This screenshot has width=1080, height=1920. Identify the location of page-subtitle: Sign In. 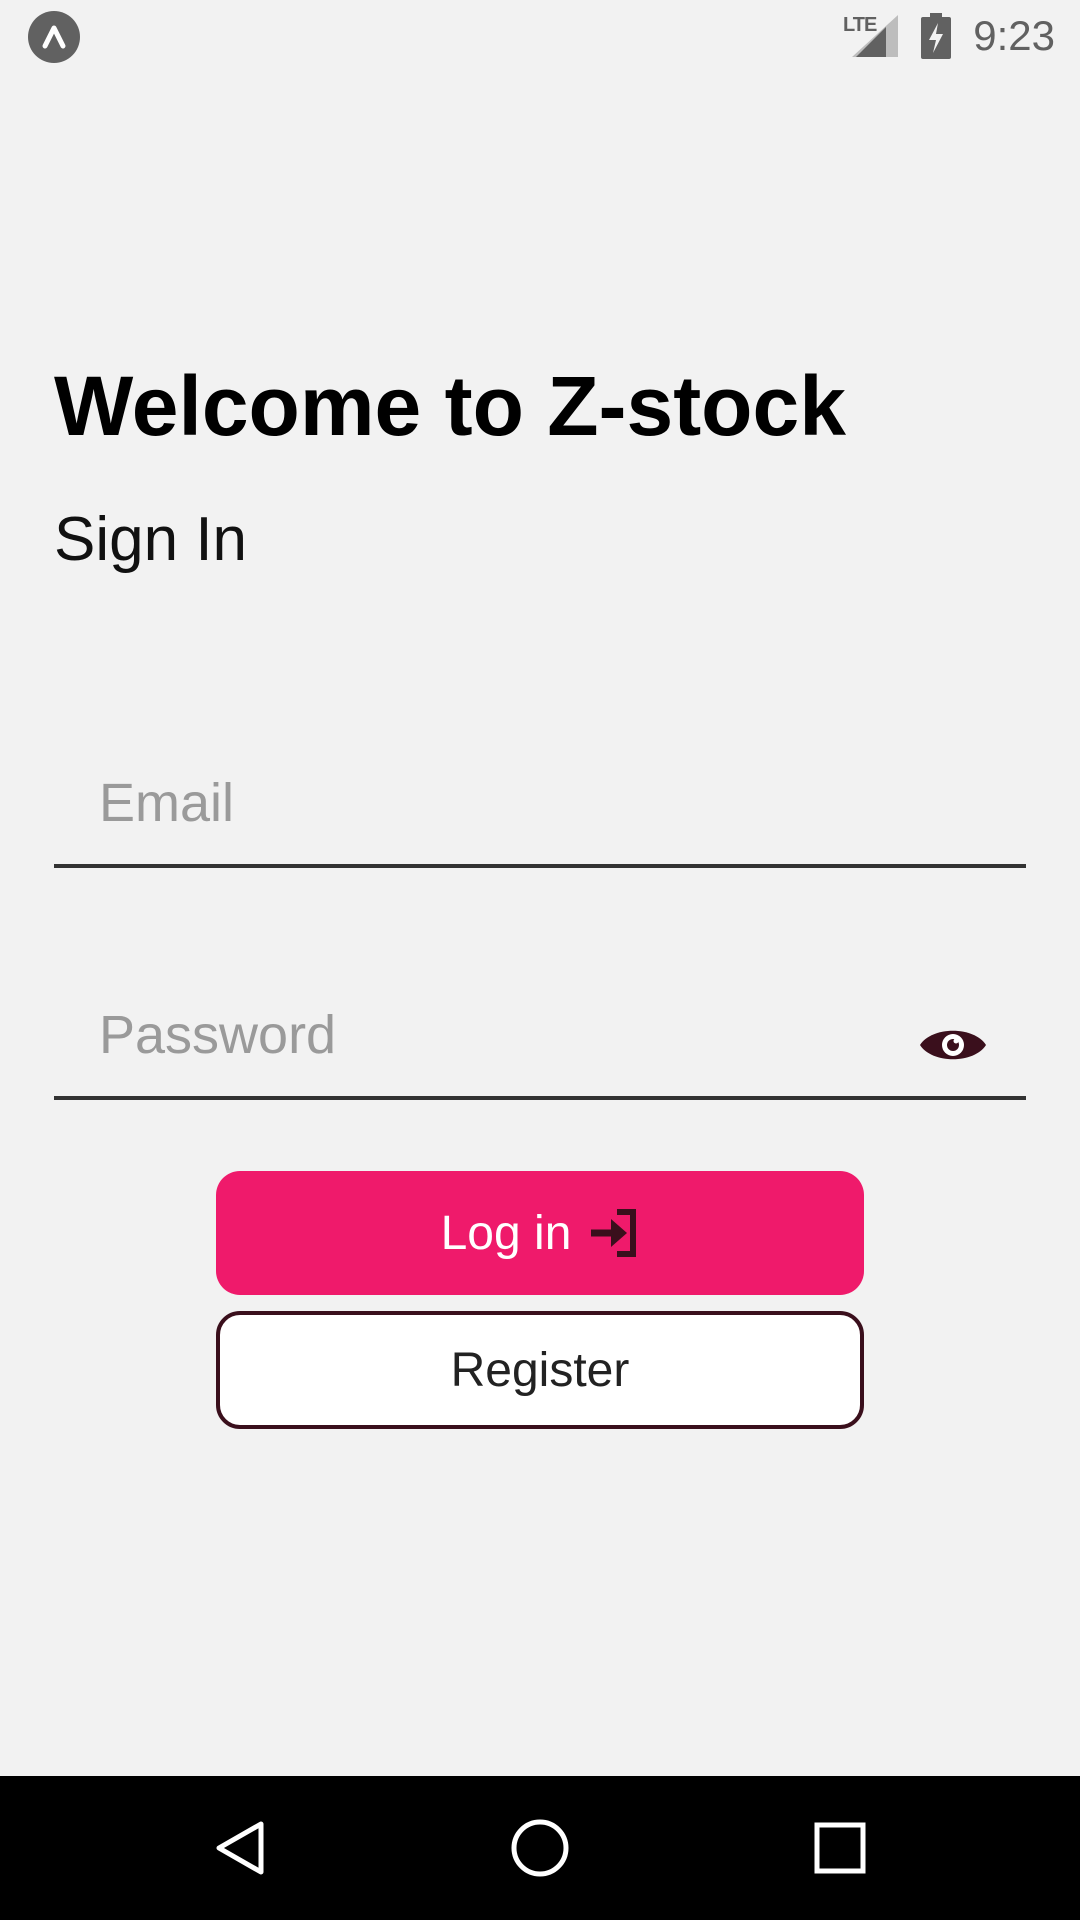
(151, 539).